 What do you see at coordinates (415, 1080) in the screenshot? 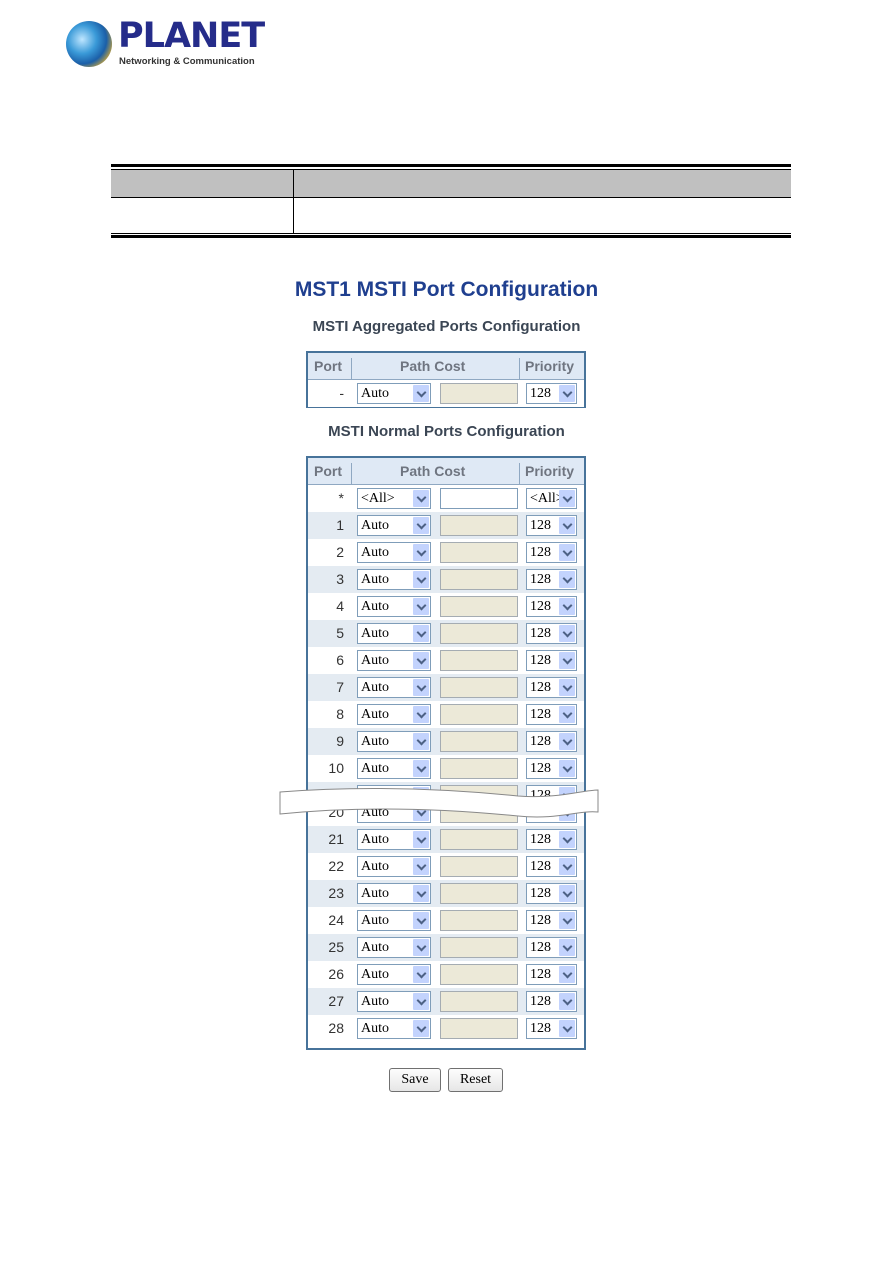
I see `save-button: Save` at bounding box center [415, 1080].